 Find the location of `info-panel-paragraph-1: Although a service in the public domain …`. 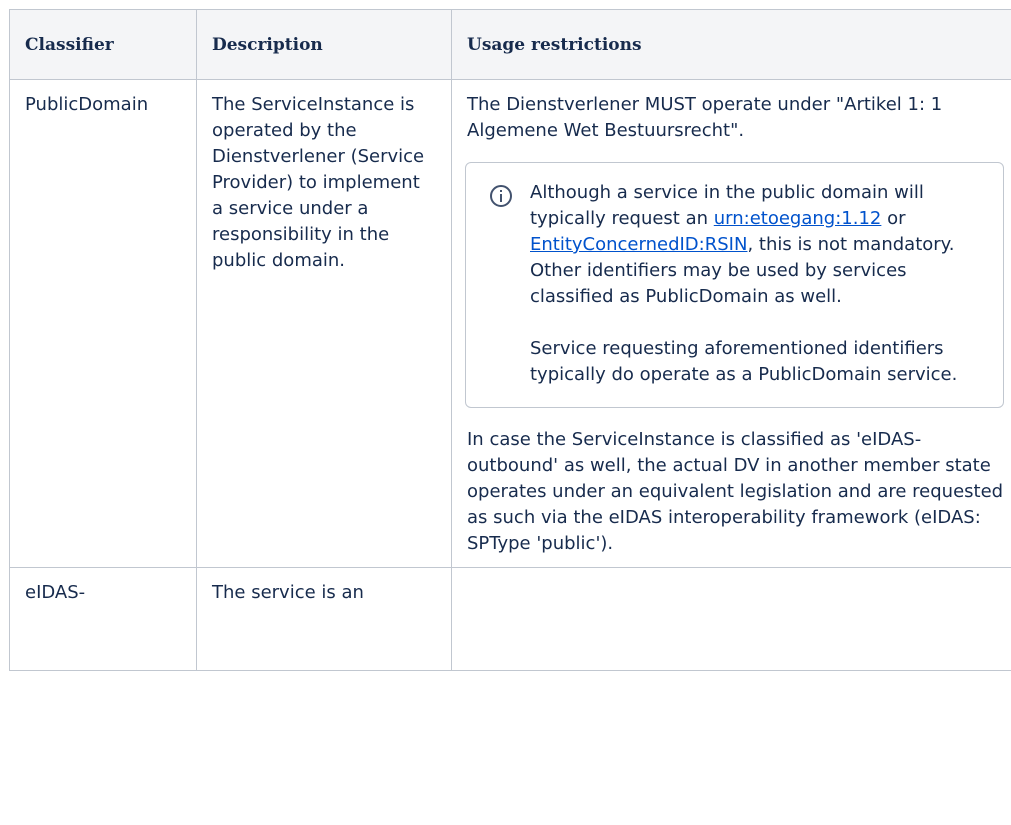

info-panel-paragraph-1: Although a service in the public domain … is located at coordinates (756, 245).